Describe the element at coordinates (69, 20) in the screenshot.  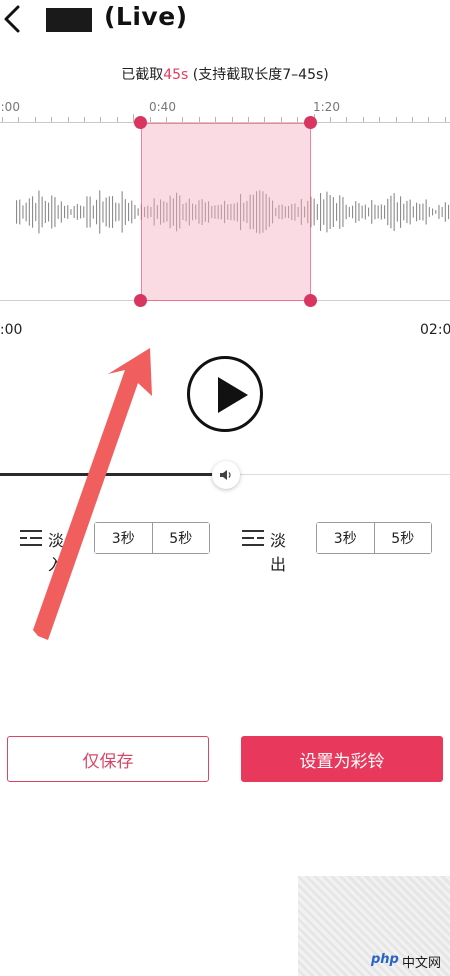
I see `redacted-title-block` at that location.